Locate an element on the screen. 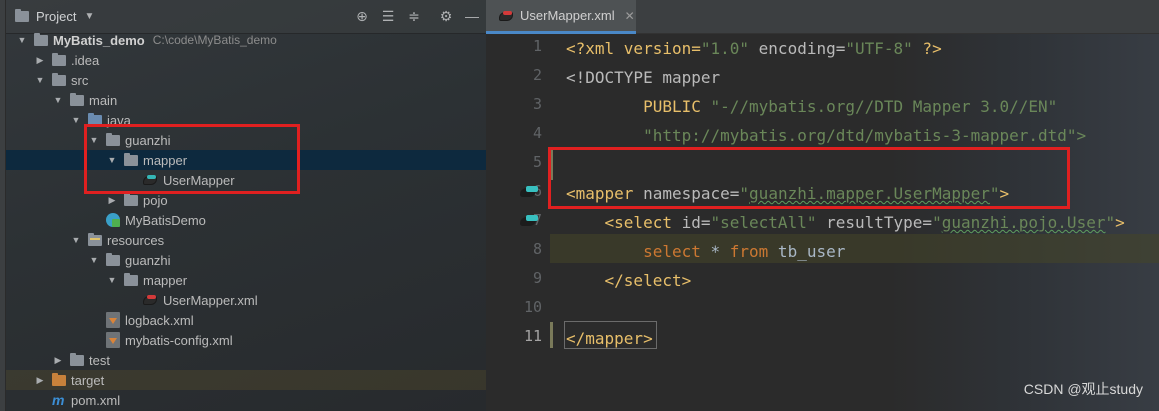 This screenshot has width=1159, height=411. collapse-all-icon: ≑ is located at coordinates (414, 16).